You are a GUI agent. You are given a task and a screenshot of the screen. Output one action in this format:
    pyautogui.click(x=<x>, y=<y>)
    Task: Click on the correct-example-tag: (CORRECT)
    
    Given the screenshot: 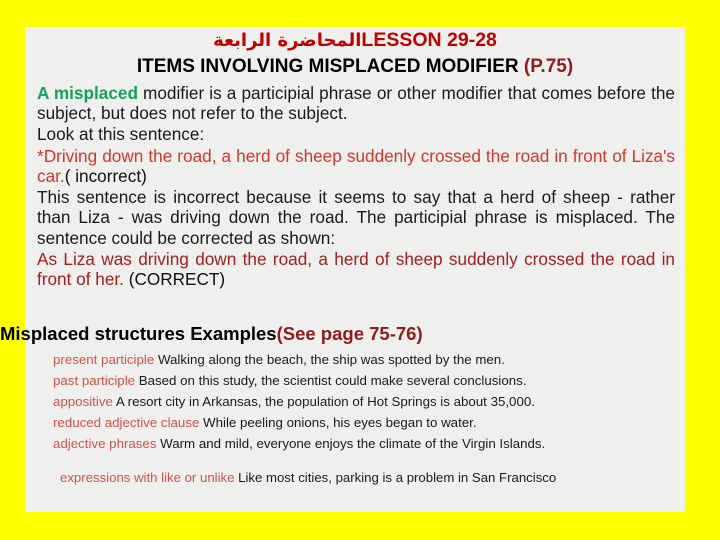 What is the action you would take?
    pyautogui.click(x=174, y=279)
    